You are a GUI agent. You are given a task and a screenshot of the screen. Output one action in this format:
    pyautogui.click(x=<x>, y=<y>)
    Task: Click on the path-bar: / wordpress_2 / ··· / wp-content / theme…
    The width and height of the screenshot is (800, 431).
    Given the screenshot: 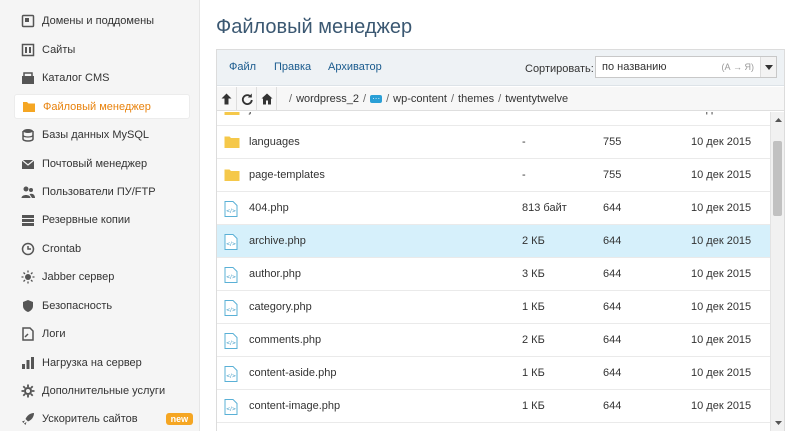 What is the action you would take?
    pyautogui.click(x=500, y=99)
    